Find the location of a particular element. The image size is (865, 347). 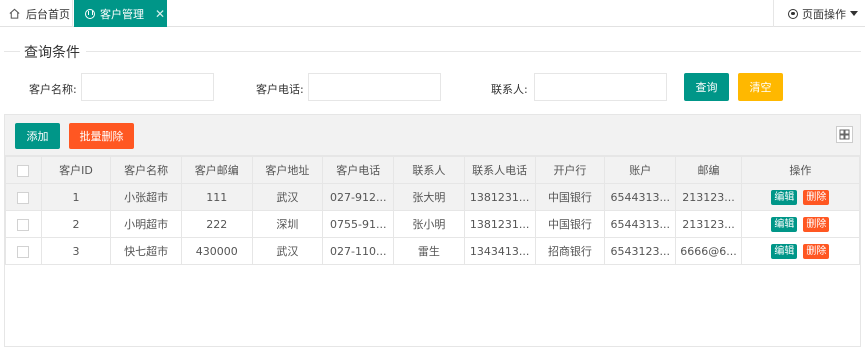

col-header: 客户邮编 is located at coordinates (216, 170).